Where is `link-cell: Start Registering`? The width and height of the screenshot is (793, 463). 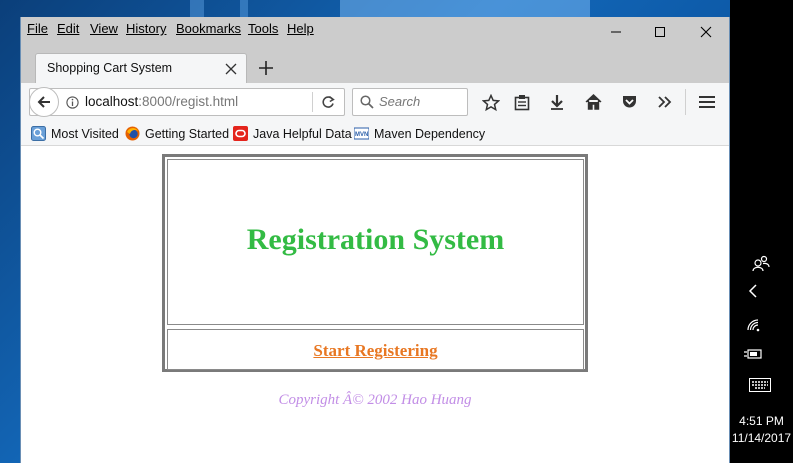
link-cell: Start Registering is located at coordinates (375, 349).